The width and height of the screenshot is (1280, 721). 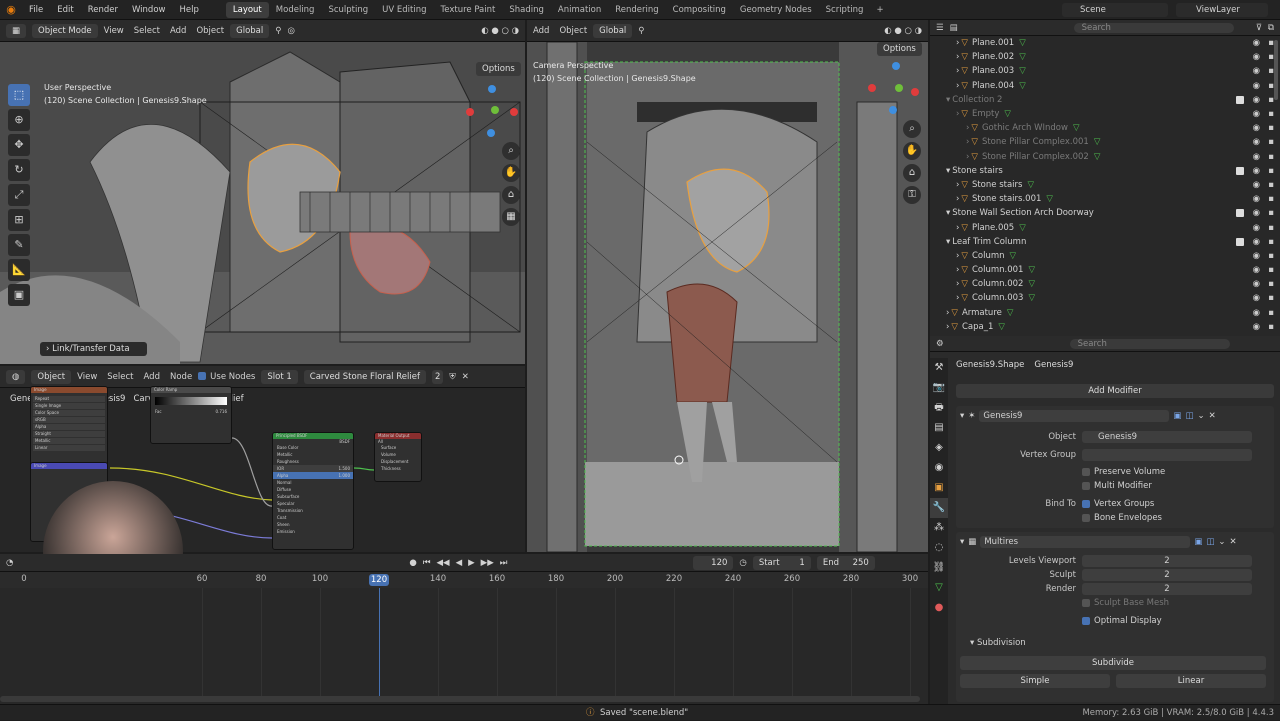 I want to click on timeline-ruler: 0 60 80 100 120 140 160 180 200 220 240 260 280 300, so click(x=464, y=580).